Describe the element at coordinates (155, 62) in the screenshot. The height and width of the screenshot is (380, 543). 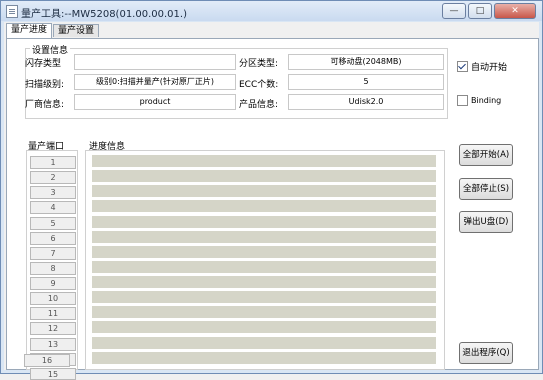
I see `flash-type-field` at that location.